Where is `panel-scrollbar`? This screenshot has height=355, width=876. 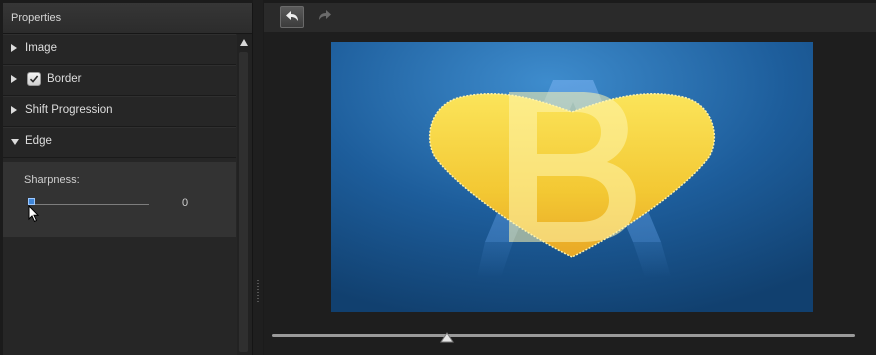
panel-scrollbar is located at coordinates (244, 194).